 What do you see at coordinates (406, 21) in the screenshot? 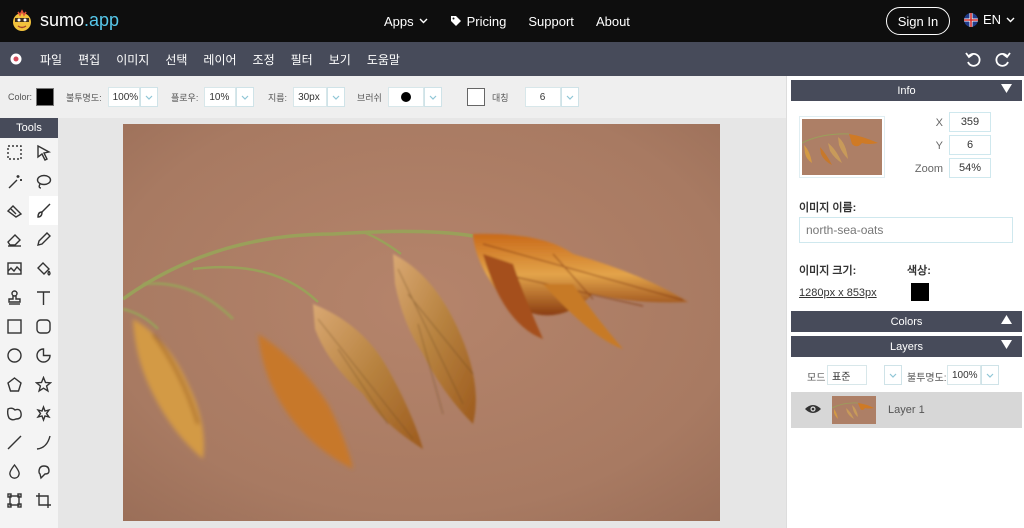
I see `nav-apps: Apps` at bounding box center [406, 21].